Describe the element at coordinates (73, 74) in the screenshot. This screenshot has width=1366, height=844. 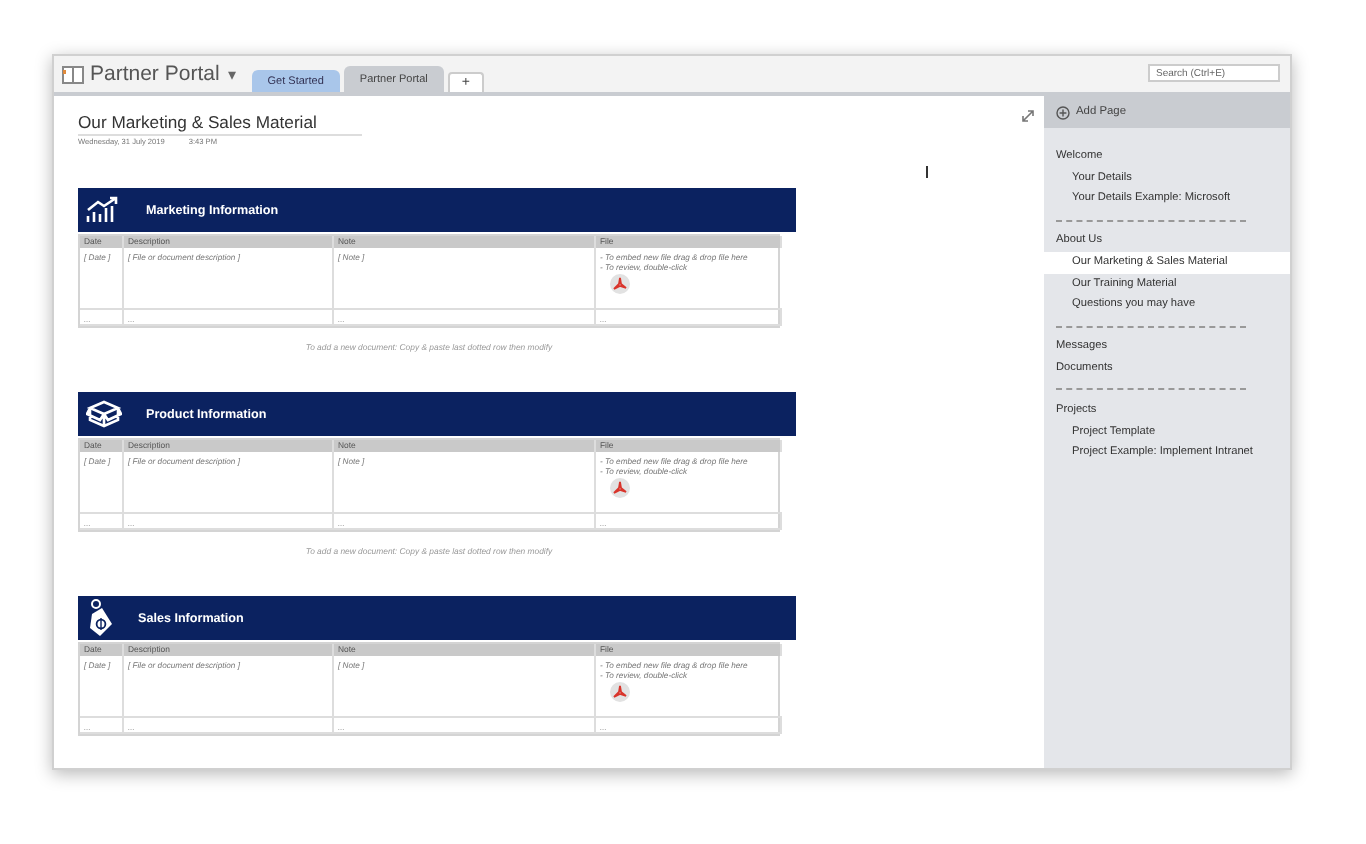
I see `notebook-icon` at that location.